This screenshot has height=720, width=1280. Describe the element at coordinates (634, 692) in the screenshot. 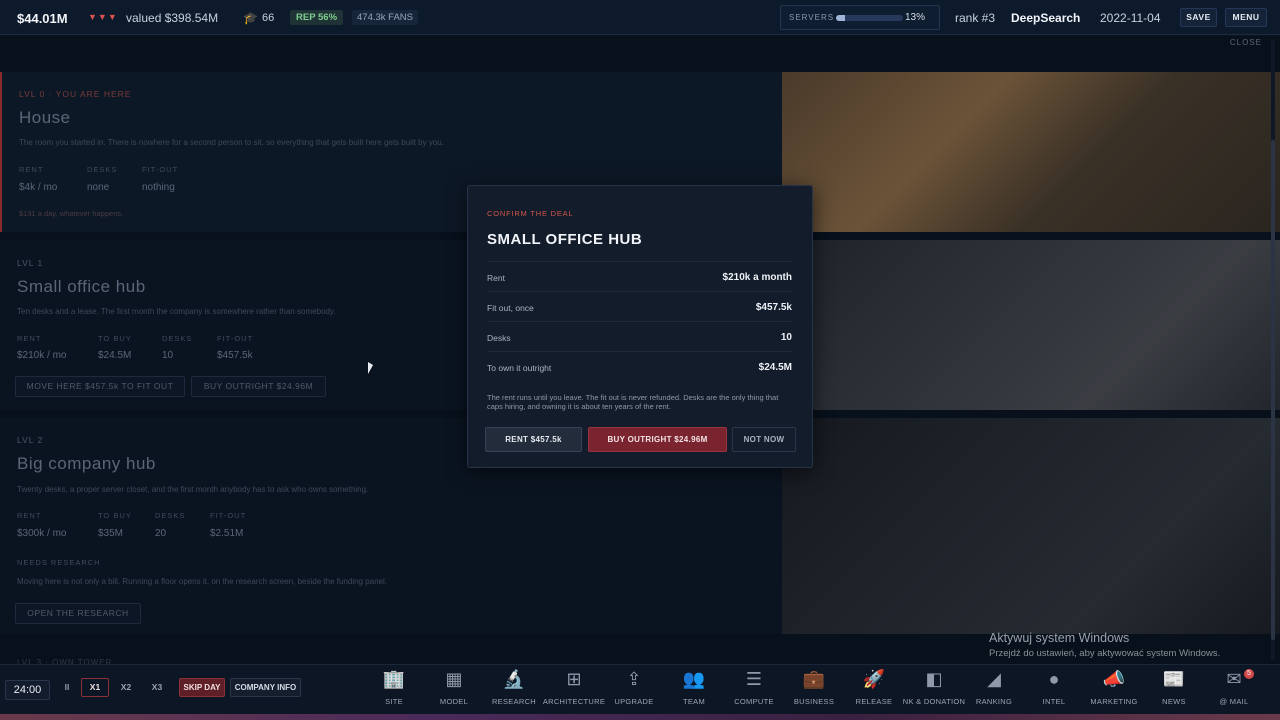

I see `nav-upgrade: ⇪ UPGRADE` at that location.